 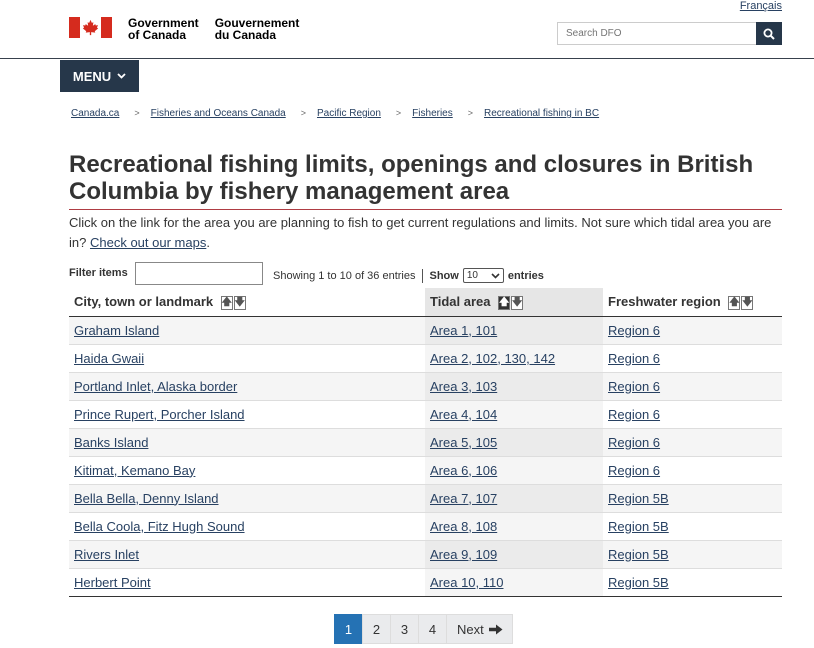 What do you see at coordinates (483, 275) in the screenshot?
I see `page-length-select: 10` at bounding box center [483, 275].